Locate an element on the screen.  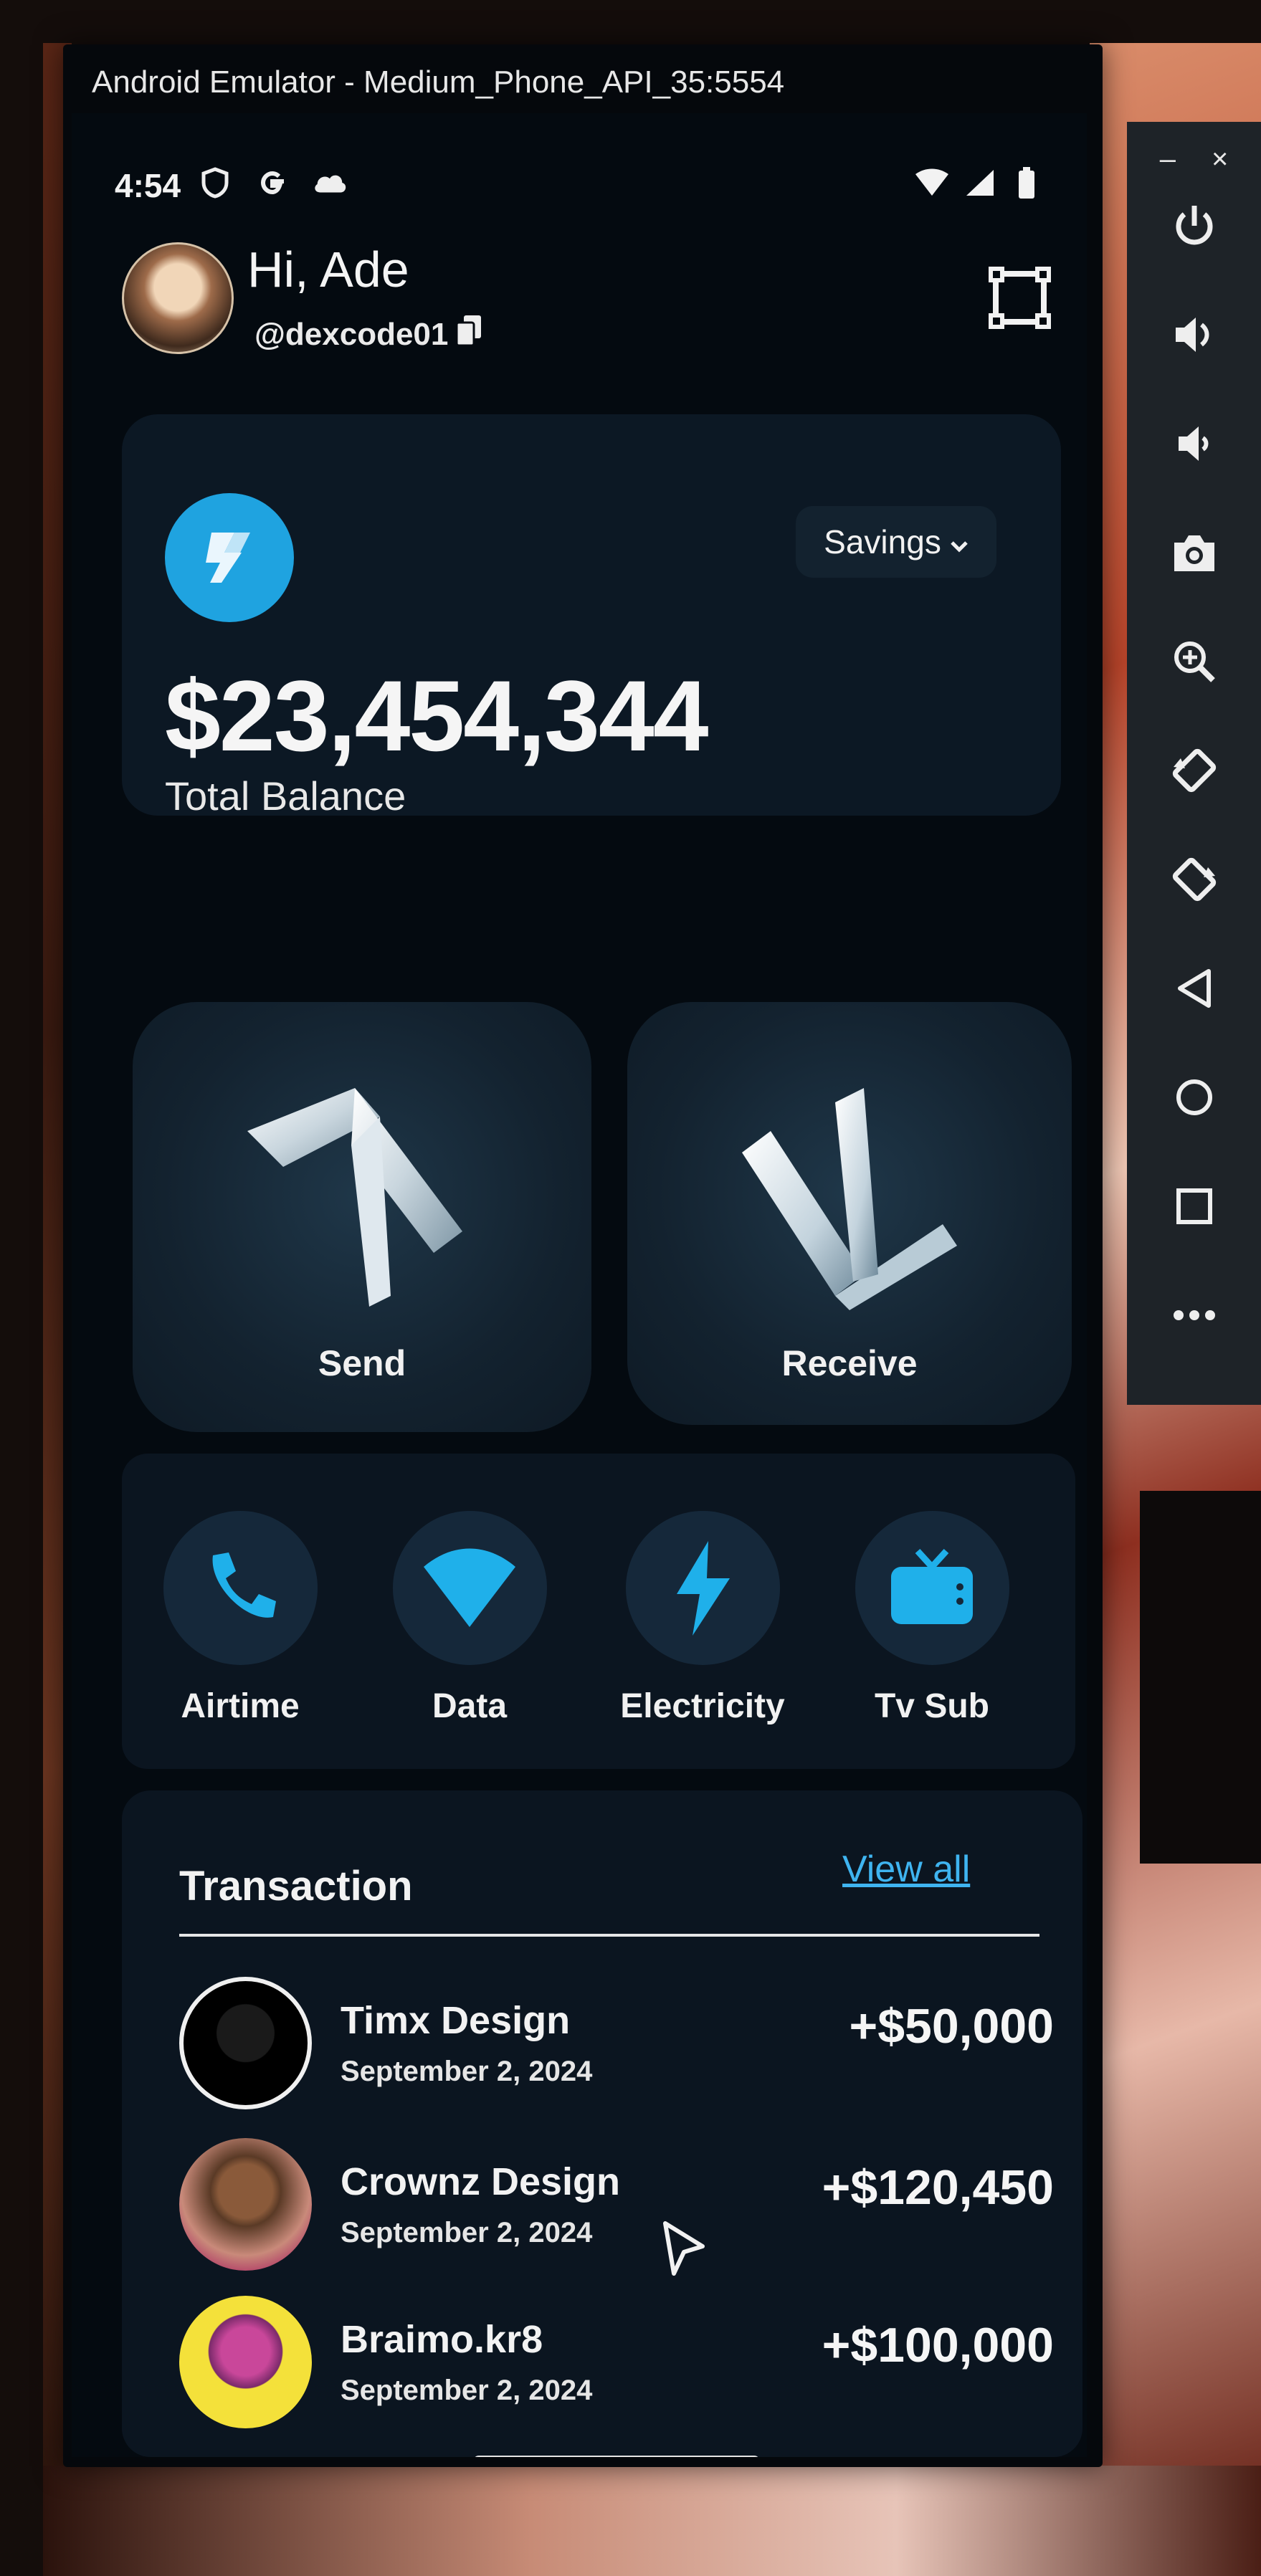
power-icon is located at coordinates (1194, 226).